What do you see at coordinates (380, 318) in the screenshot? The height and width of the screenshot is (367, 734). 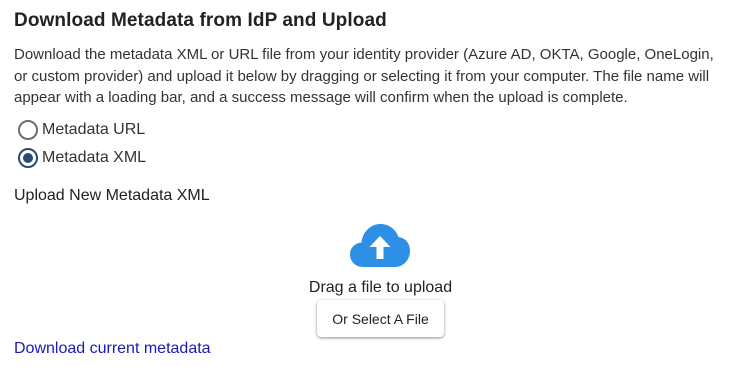 I see `select-file-button: Or Select A File` at bounding box center [380, 318].